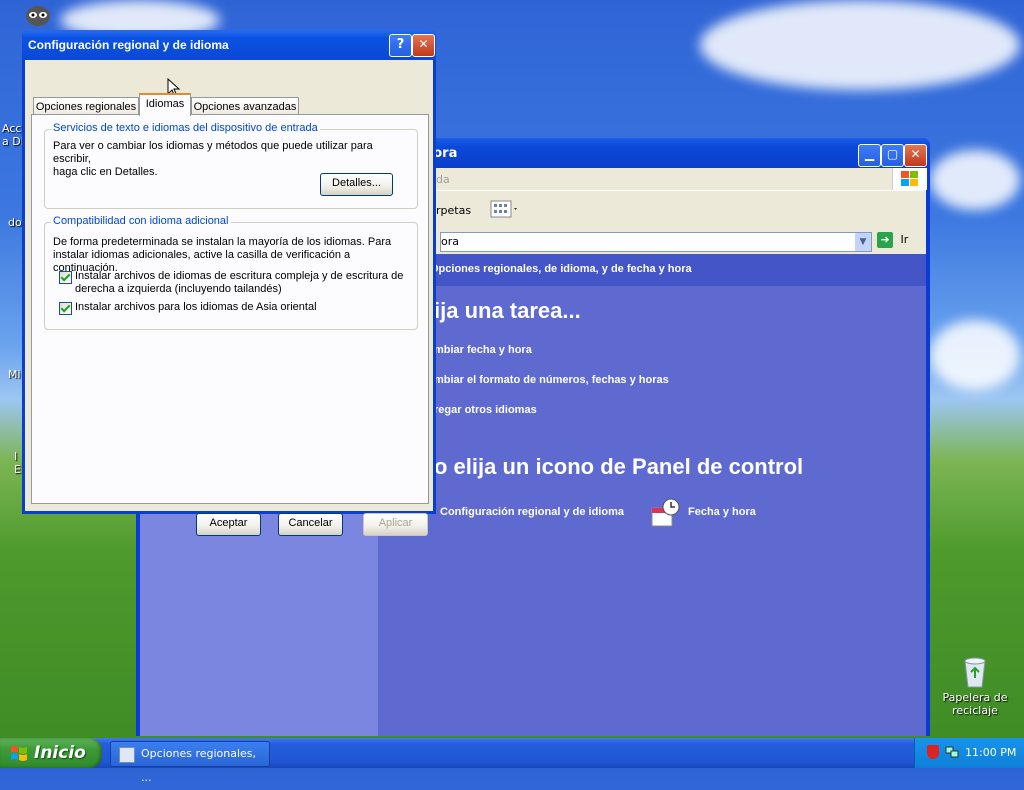 The width and height of the screenshot is (1024, 790). I want to click on windows-logo-icon, so click(909, 179).